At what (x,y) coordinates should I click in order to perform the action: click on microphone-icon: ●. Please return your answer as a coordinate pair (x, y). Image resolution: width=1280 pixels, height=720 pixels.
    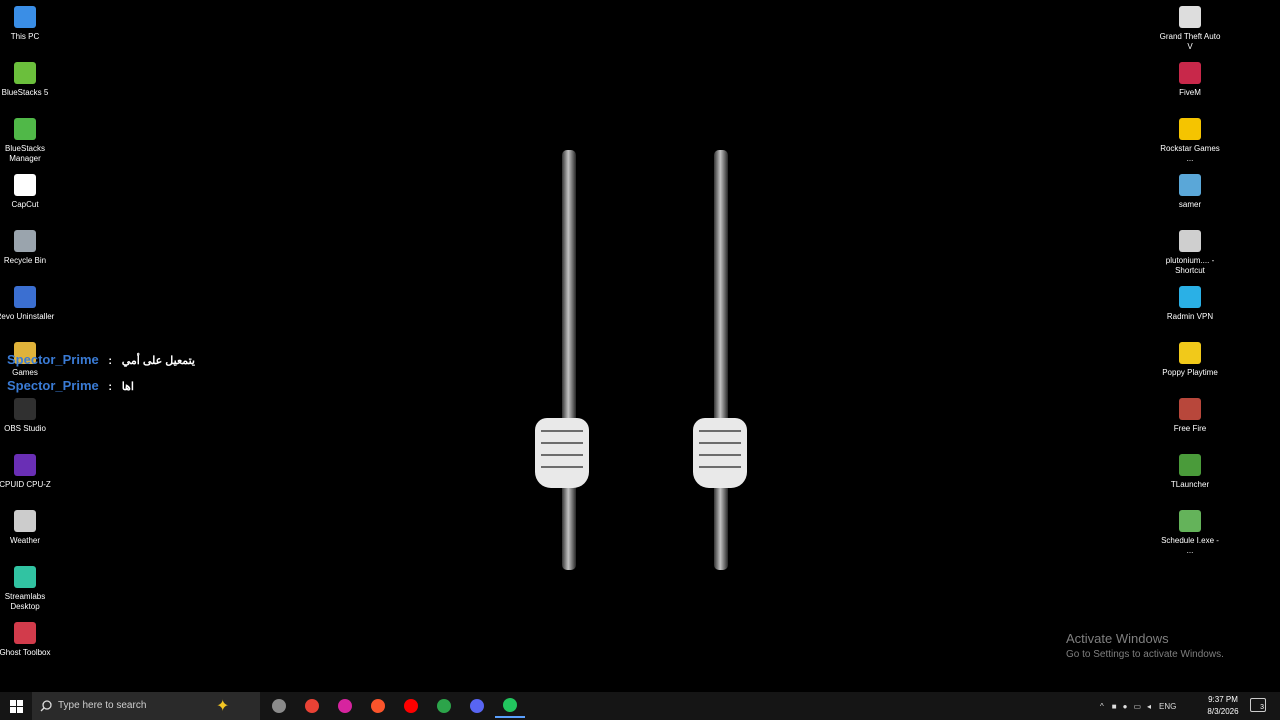
    Looking at the image, I should click on (1125, 706).